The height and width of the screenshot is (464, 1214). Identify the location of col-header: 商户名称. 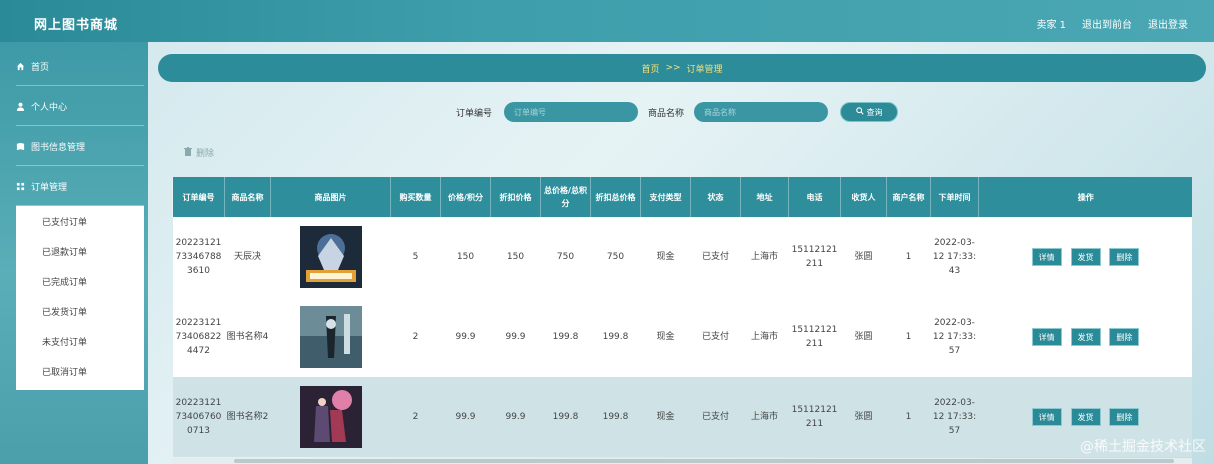
(908, 197).